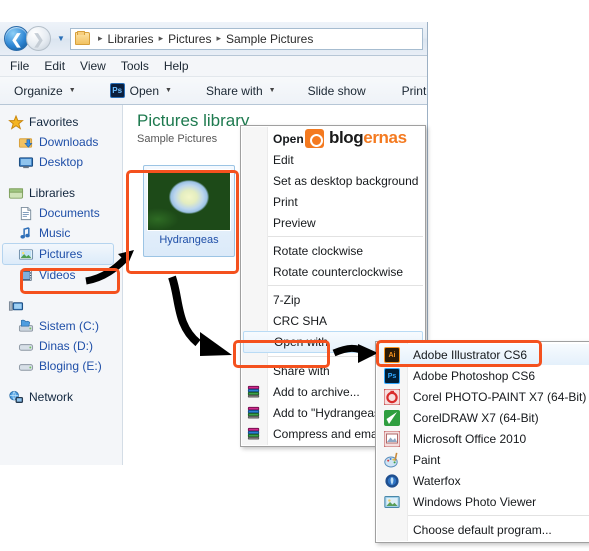 This screenshot has height=551, width=589. I want to click on arrow-openwith-to-illustrator, so click(355, 353).